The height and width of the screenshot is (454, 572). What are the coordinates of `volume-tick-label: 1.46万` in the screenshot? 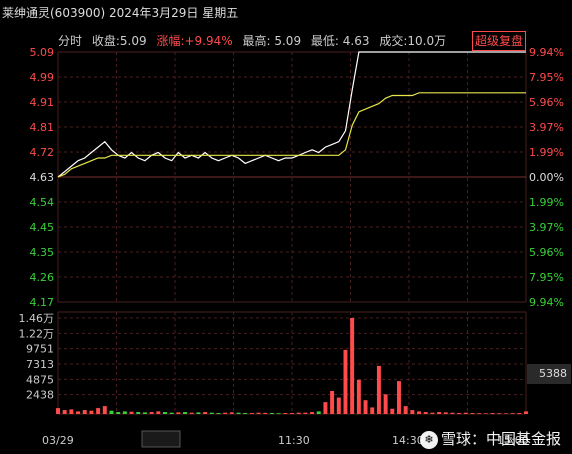 It's located at (37, 318).